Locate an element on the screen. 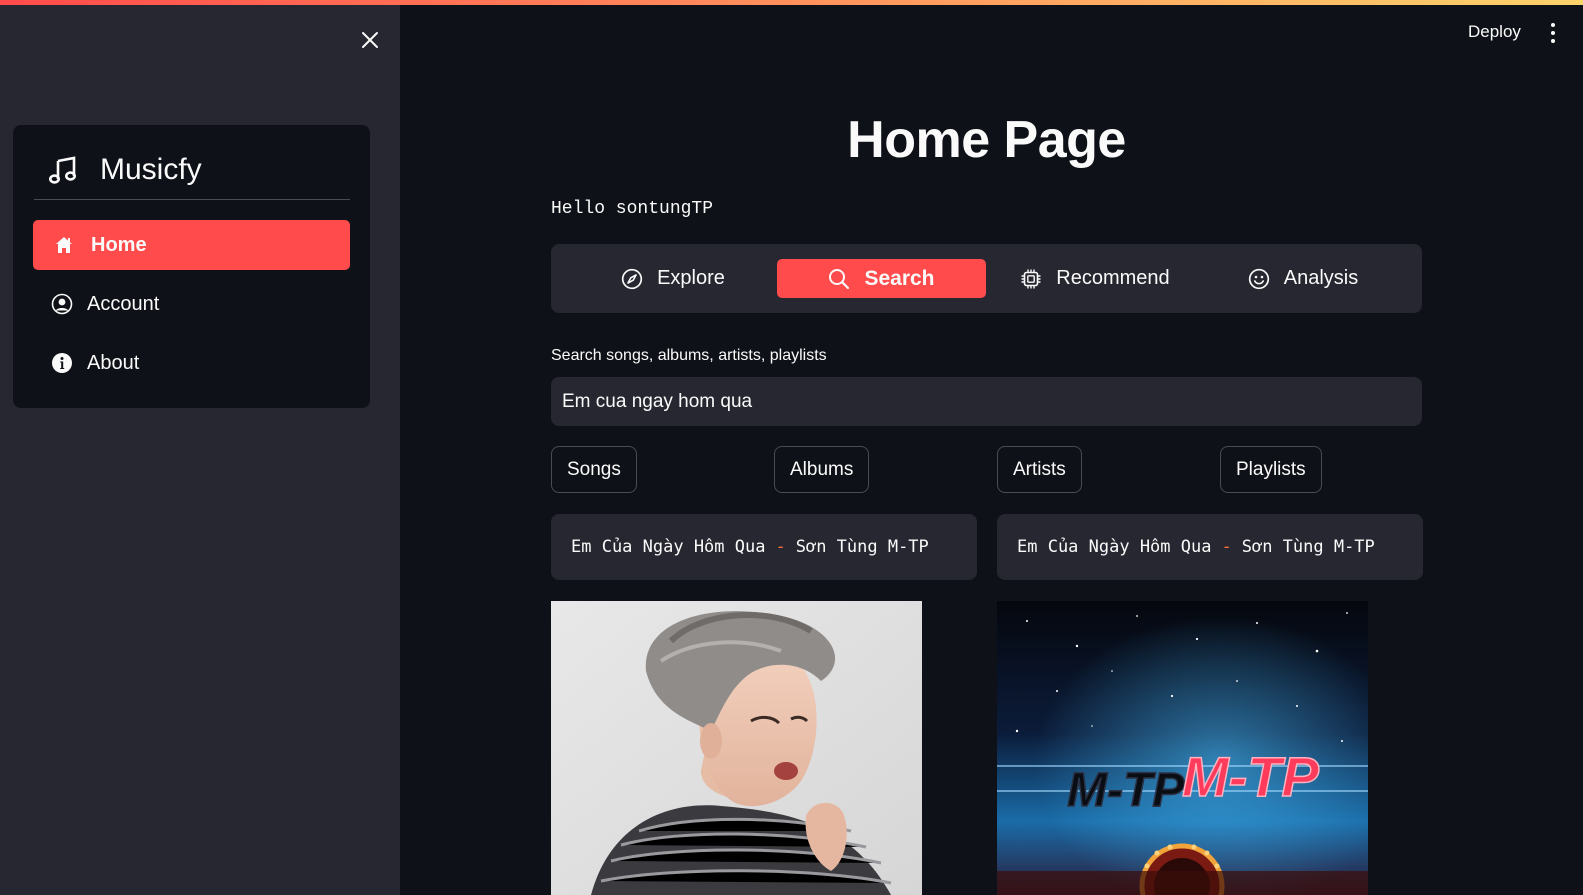 This screenshot has width=1583, height=895. tab-bar: Explore Search Recommend Analysis is located at coordinates (986, 278).